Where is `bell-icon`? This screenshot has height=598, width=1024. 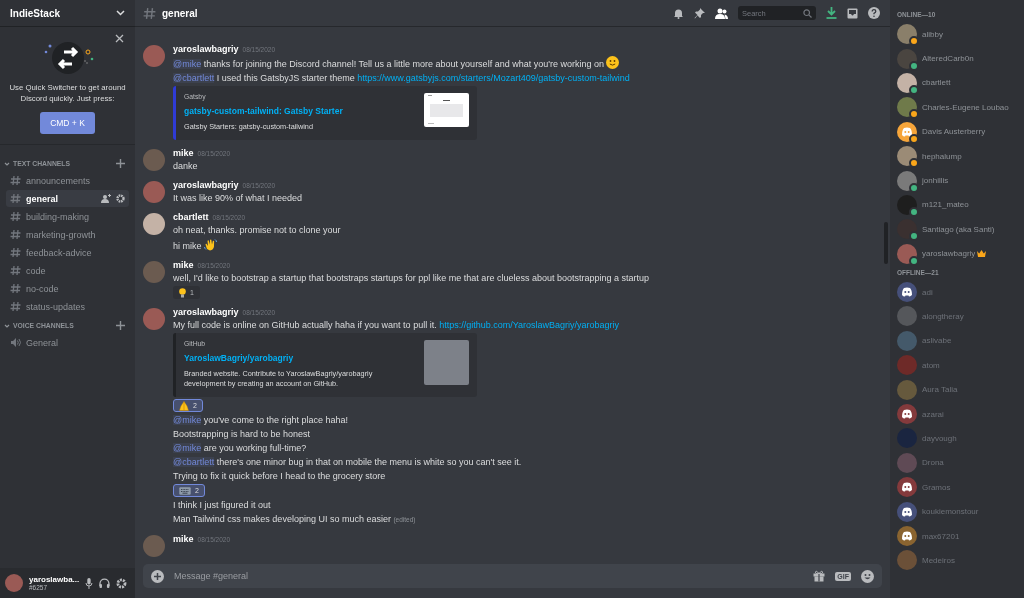 bell-icon is located at coordinates (678, 13).